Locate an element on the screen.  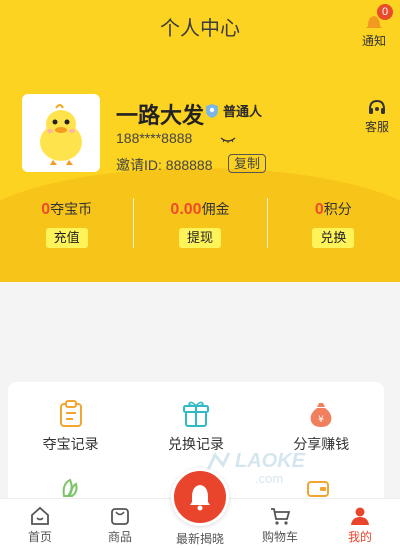
treasure-records-label: 夺宝记录 is located at coordinates (70, 444).